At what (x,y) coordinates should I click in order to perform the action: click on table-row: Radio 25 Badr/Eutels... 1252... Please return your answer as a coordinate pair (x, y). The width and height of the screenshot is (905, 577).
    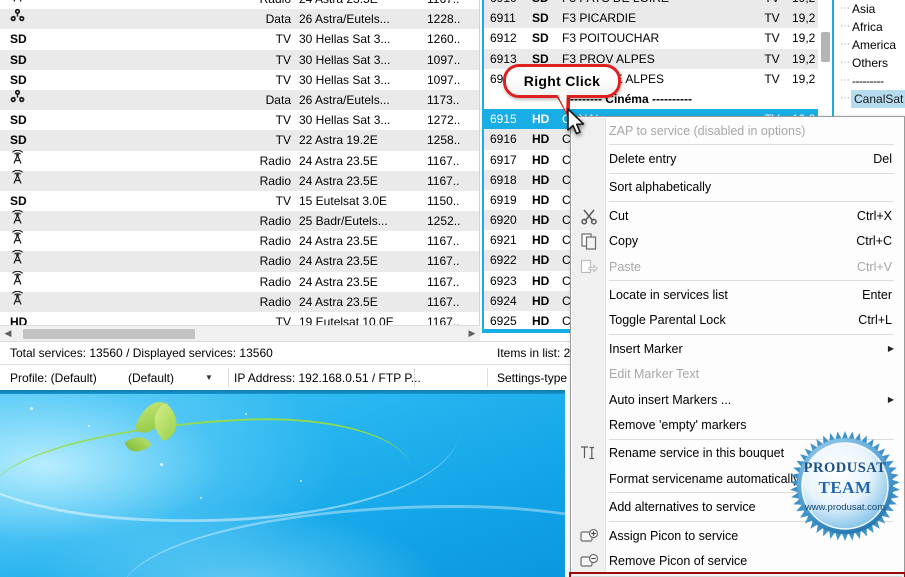
    Looking at the image, I should click on (239, 221).